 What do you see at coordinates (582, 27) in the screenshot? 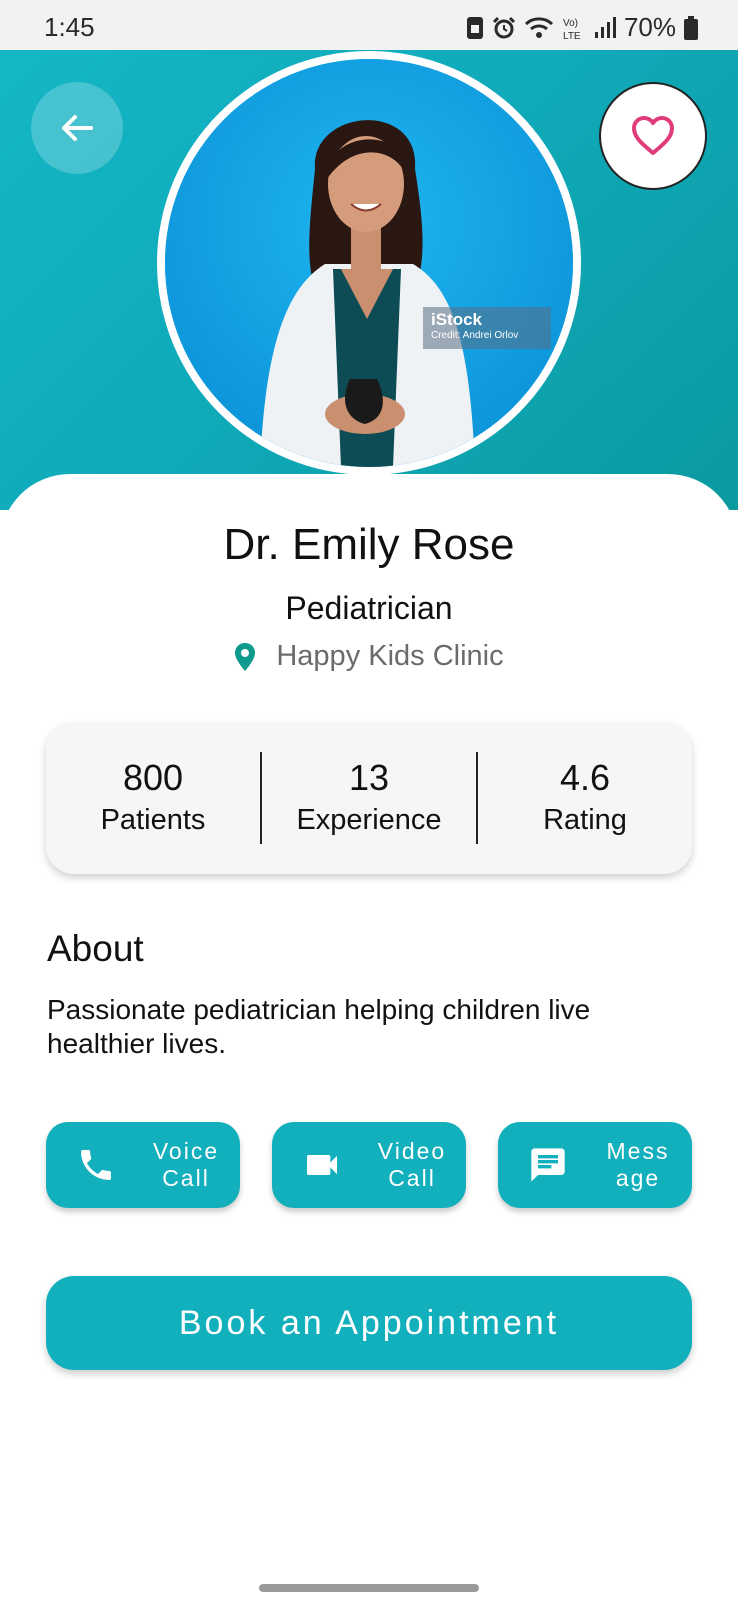
I see `status-icons: Vo) LTE 70%` at bounding box center [582, 27].